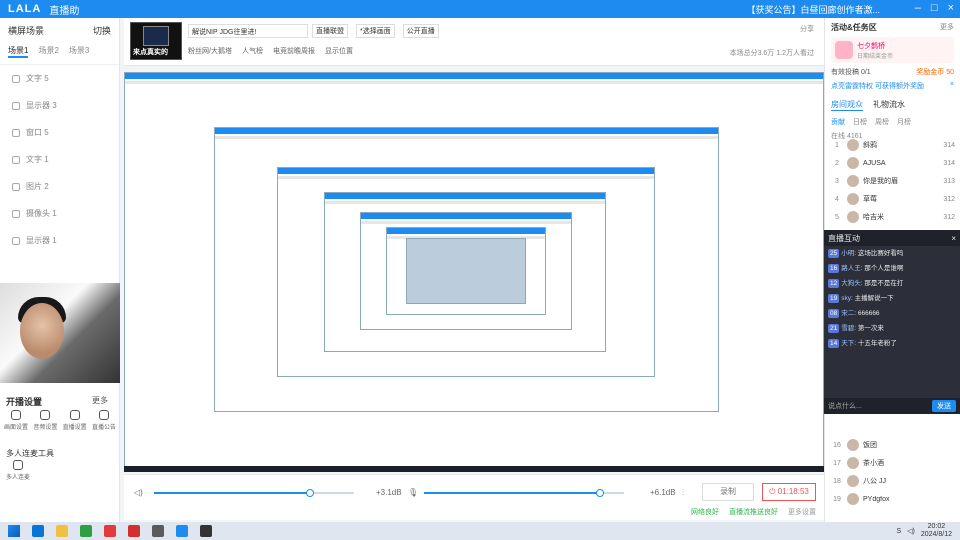 Image resolution: width=960 pixels, height=540 pixels. Describe the element at coordinates (294, 51) in the screenshot. I see `esports-tag: 电竞前瞻周报` at that location.